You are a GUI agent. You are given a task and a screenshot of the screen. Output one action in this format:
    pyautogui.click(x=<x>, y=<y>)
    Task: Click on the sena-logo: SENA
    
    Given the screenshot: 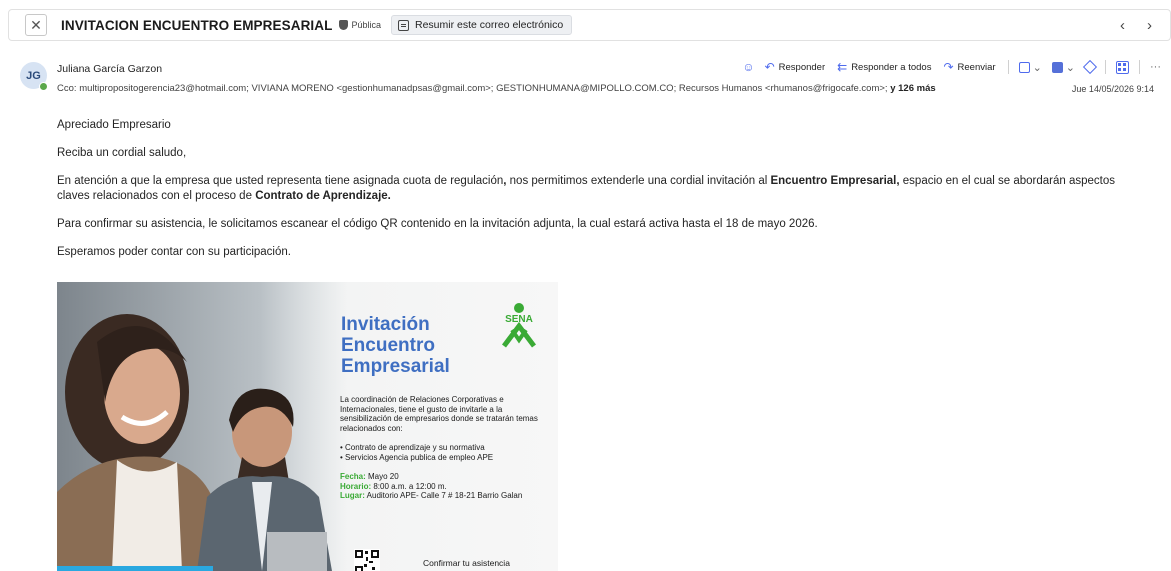 What is the action you would take?
    pyautogui.click(x=519, y=325)
    